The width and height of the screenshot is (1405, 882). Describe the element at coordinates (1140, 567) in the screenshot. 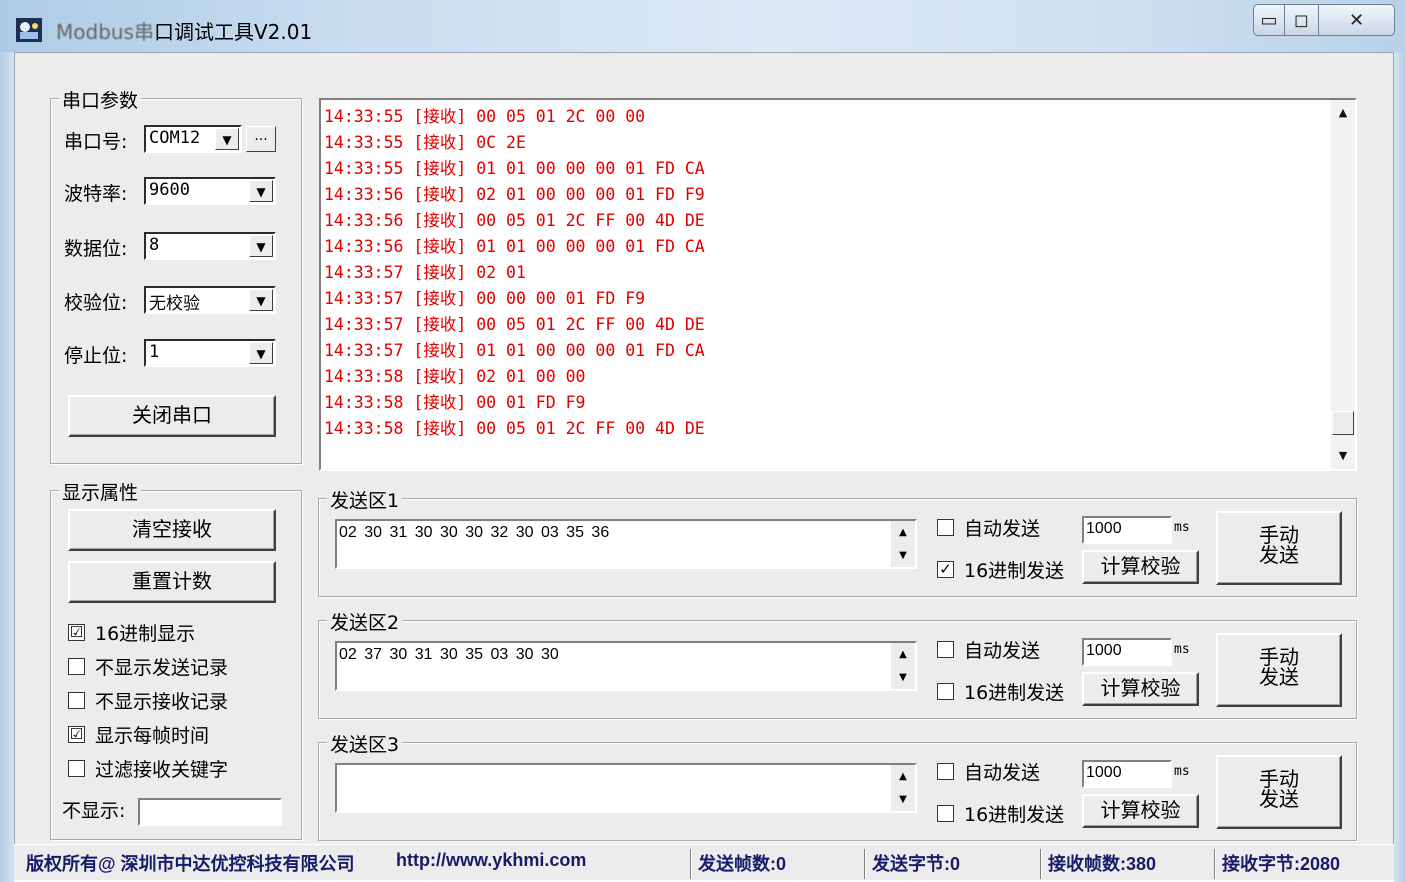

I see `calc-checksum-1-button: 计算校验` at that location.